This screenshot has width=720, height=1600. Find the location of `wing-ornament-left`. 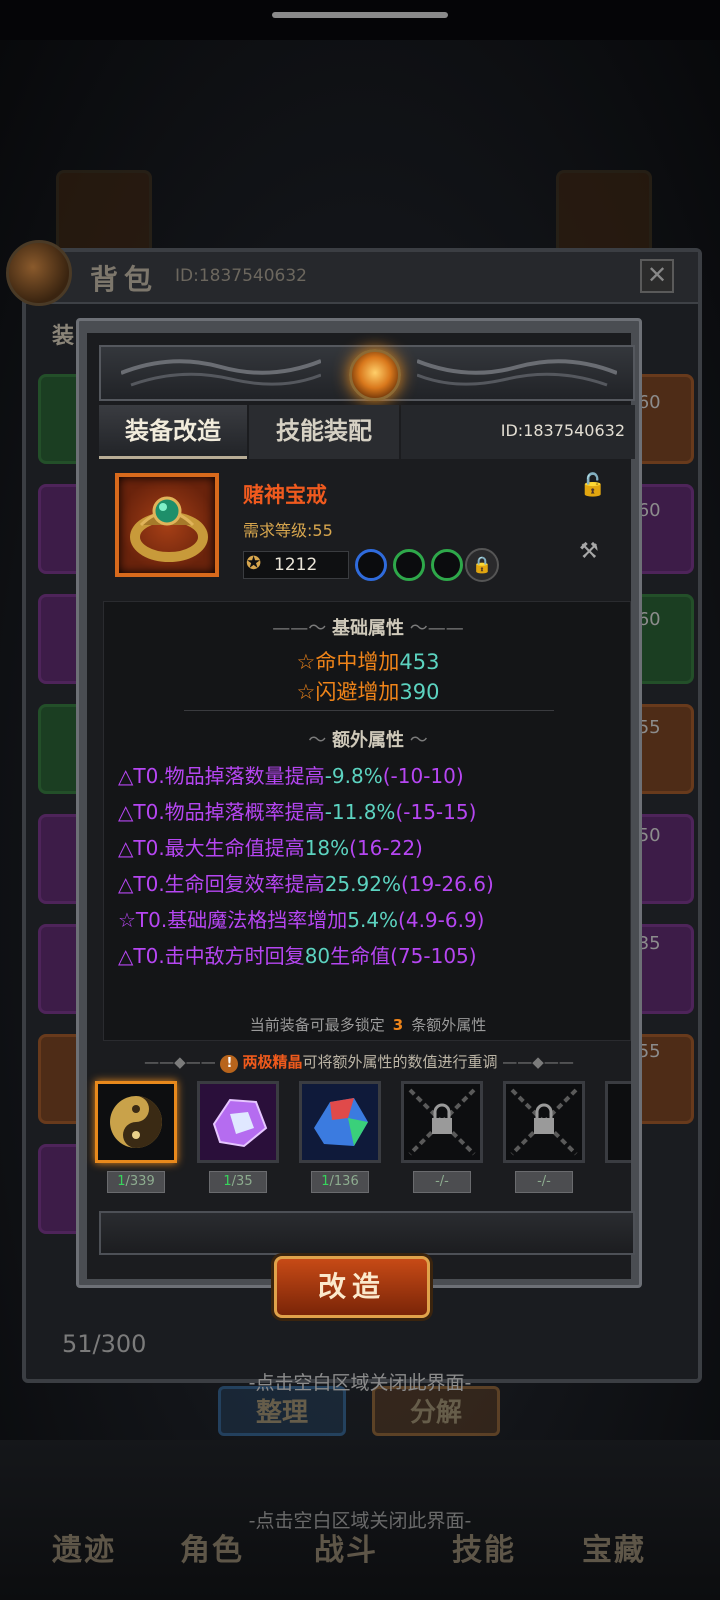

wing-ornament-left is located at coordinates (221, 373).